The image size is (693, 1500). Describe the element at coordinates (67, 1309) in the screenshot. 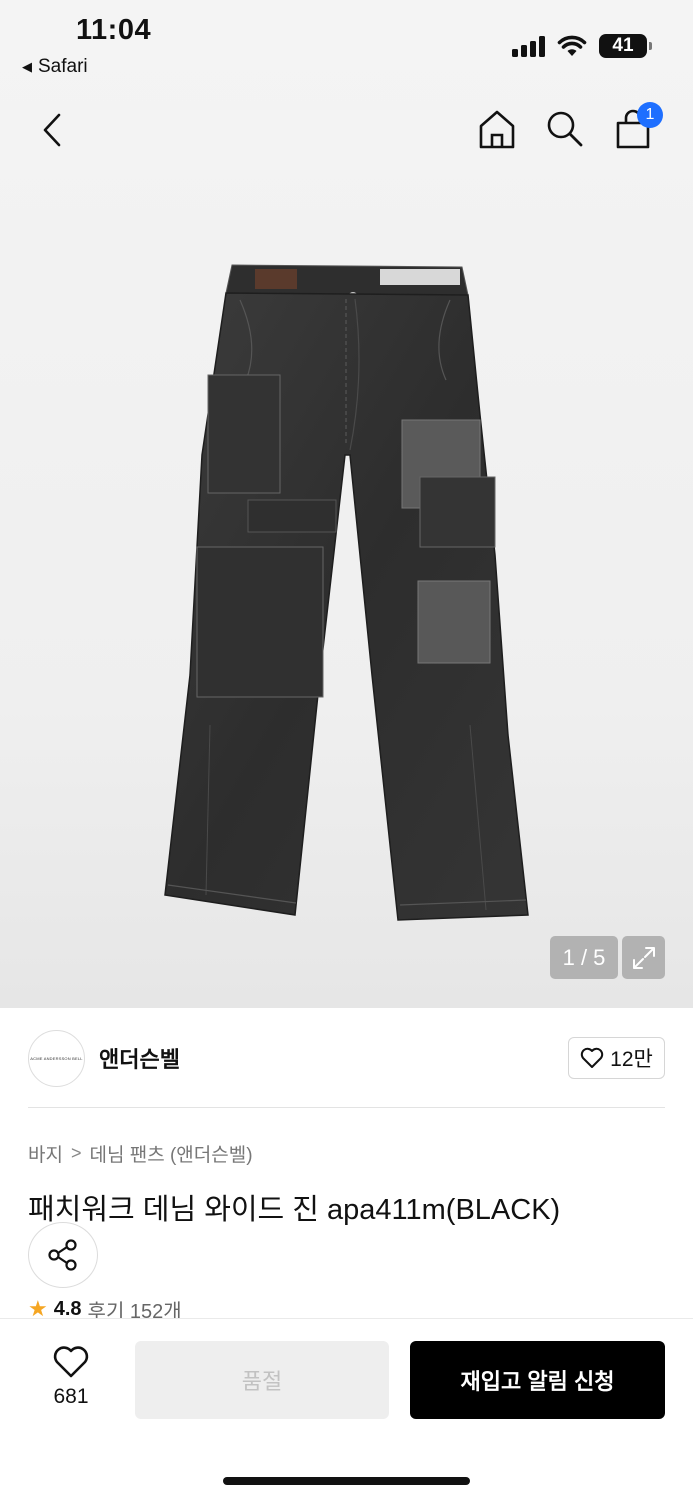

I see `rating-score: 4.8` at that location.